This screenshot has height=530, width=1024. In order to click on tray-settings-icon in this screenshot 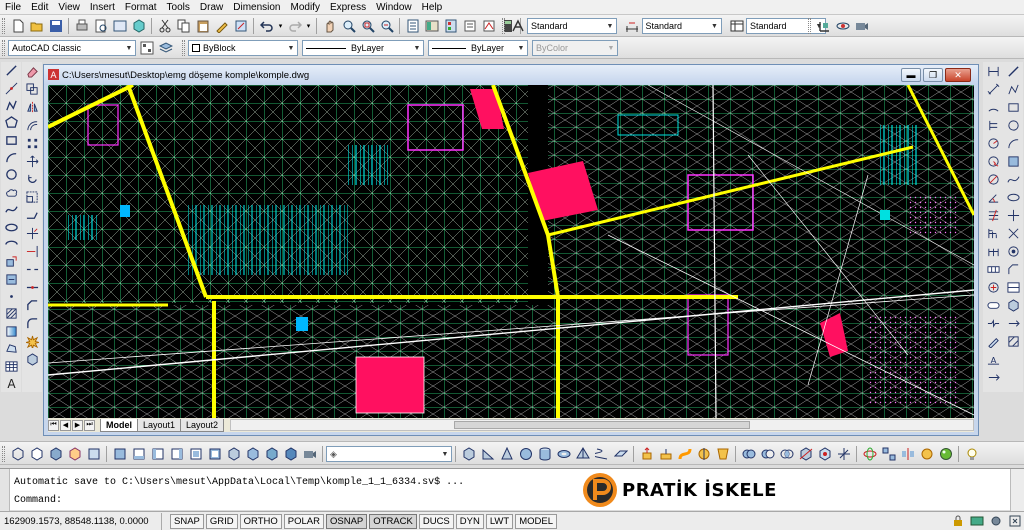, I will do `click(996, 521)`.